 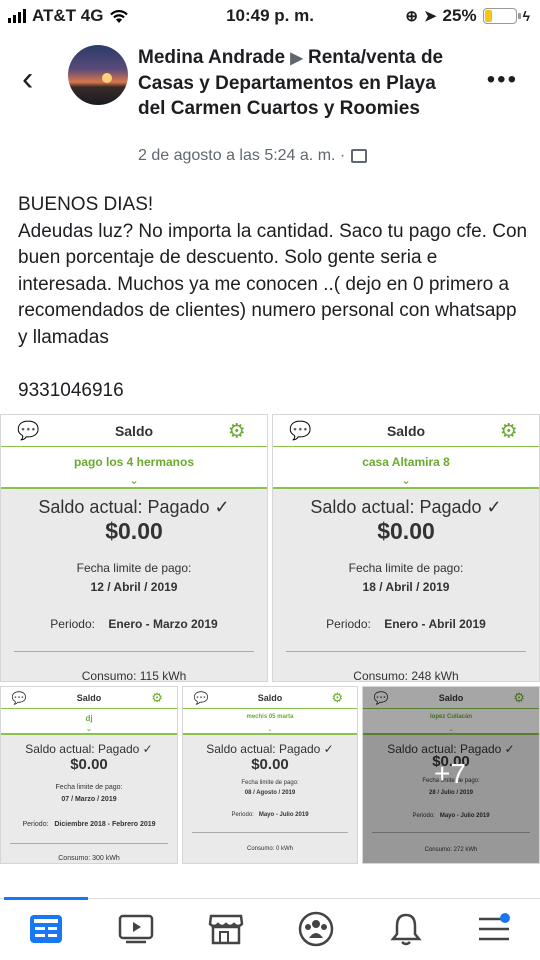 What do you see at coordinates (134, 587) in the screenshot?
I see `fecha-value: 12 / Abril / 2019` at bounding box center [134, 587].